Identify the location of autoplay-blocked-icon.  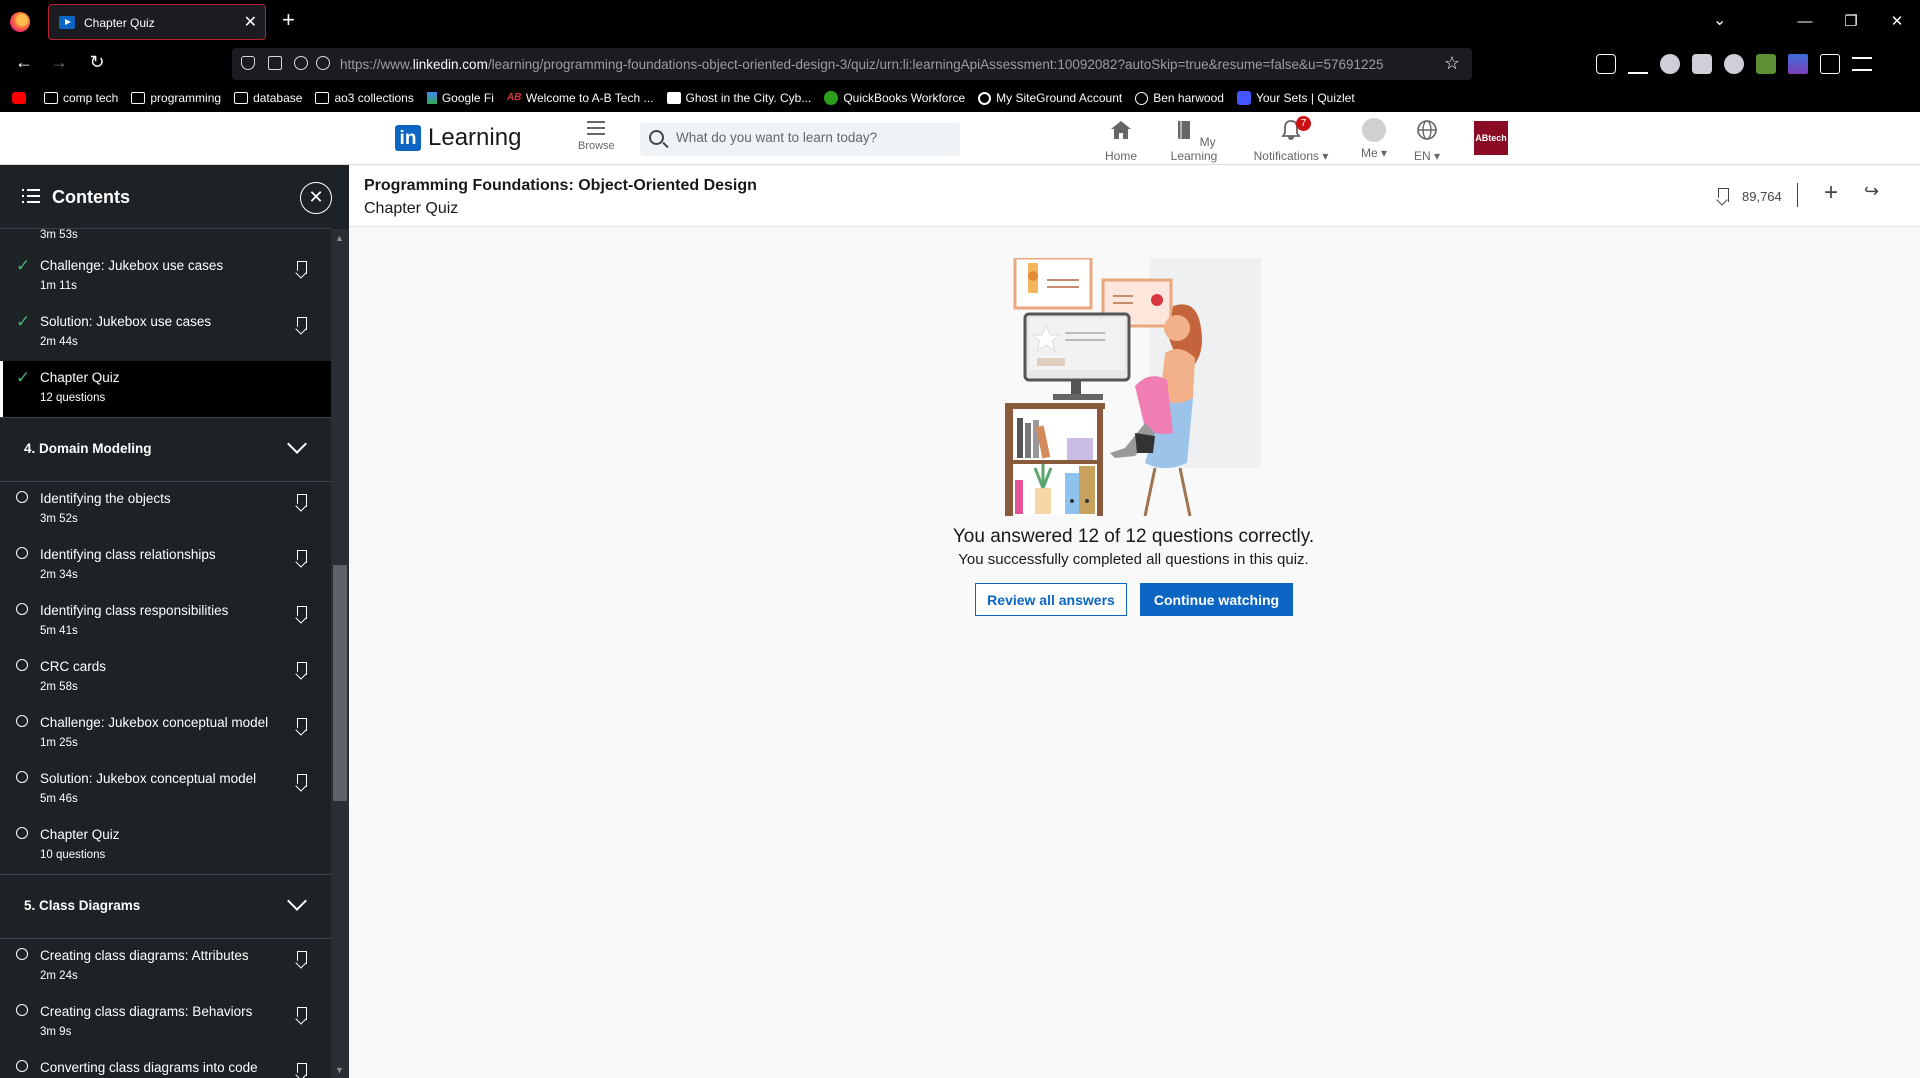
(323, 63).